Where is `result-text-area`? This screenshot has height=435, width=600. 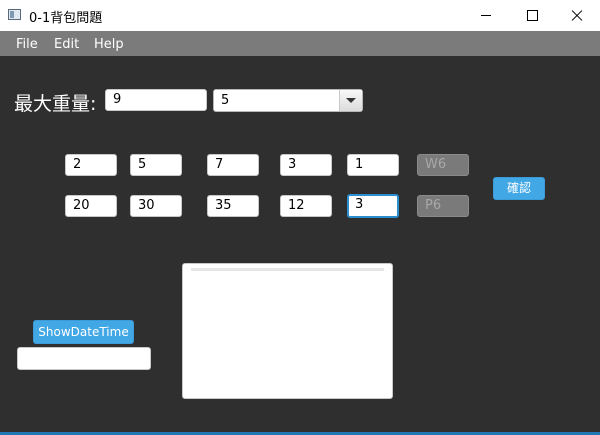
result-text-area is located at coordinates (287, 331).